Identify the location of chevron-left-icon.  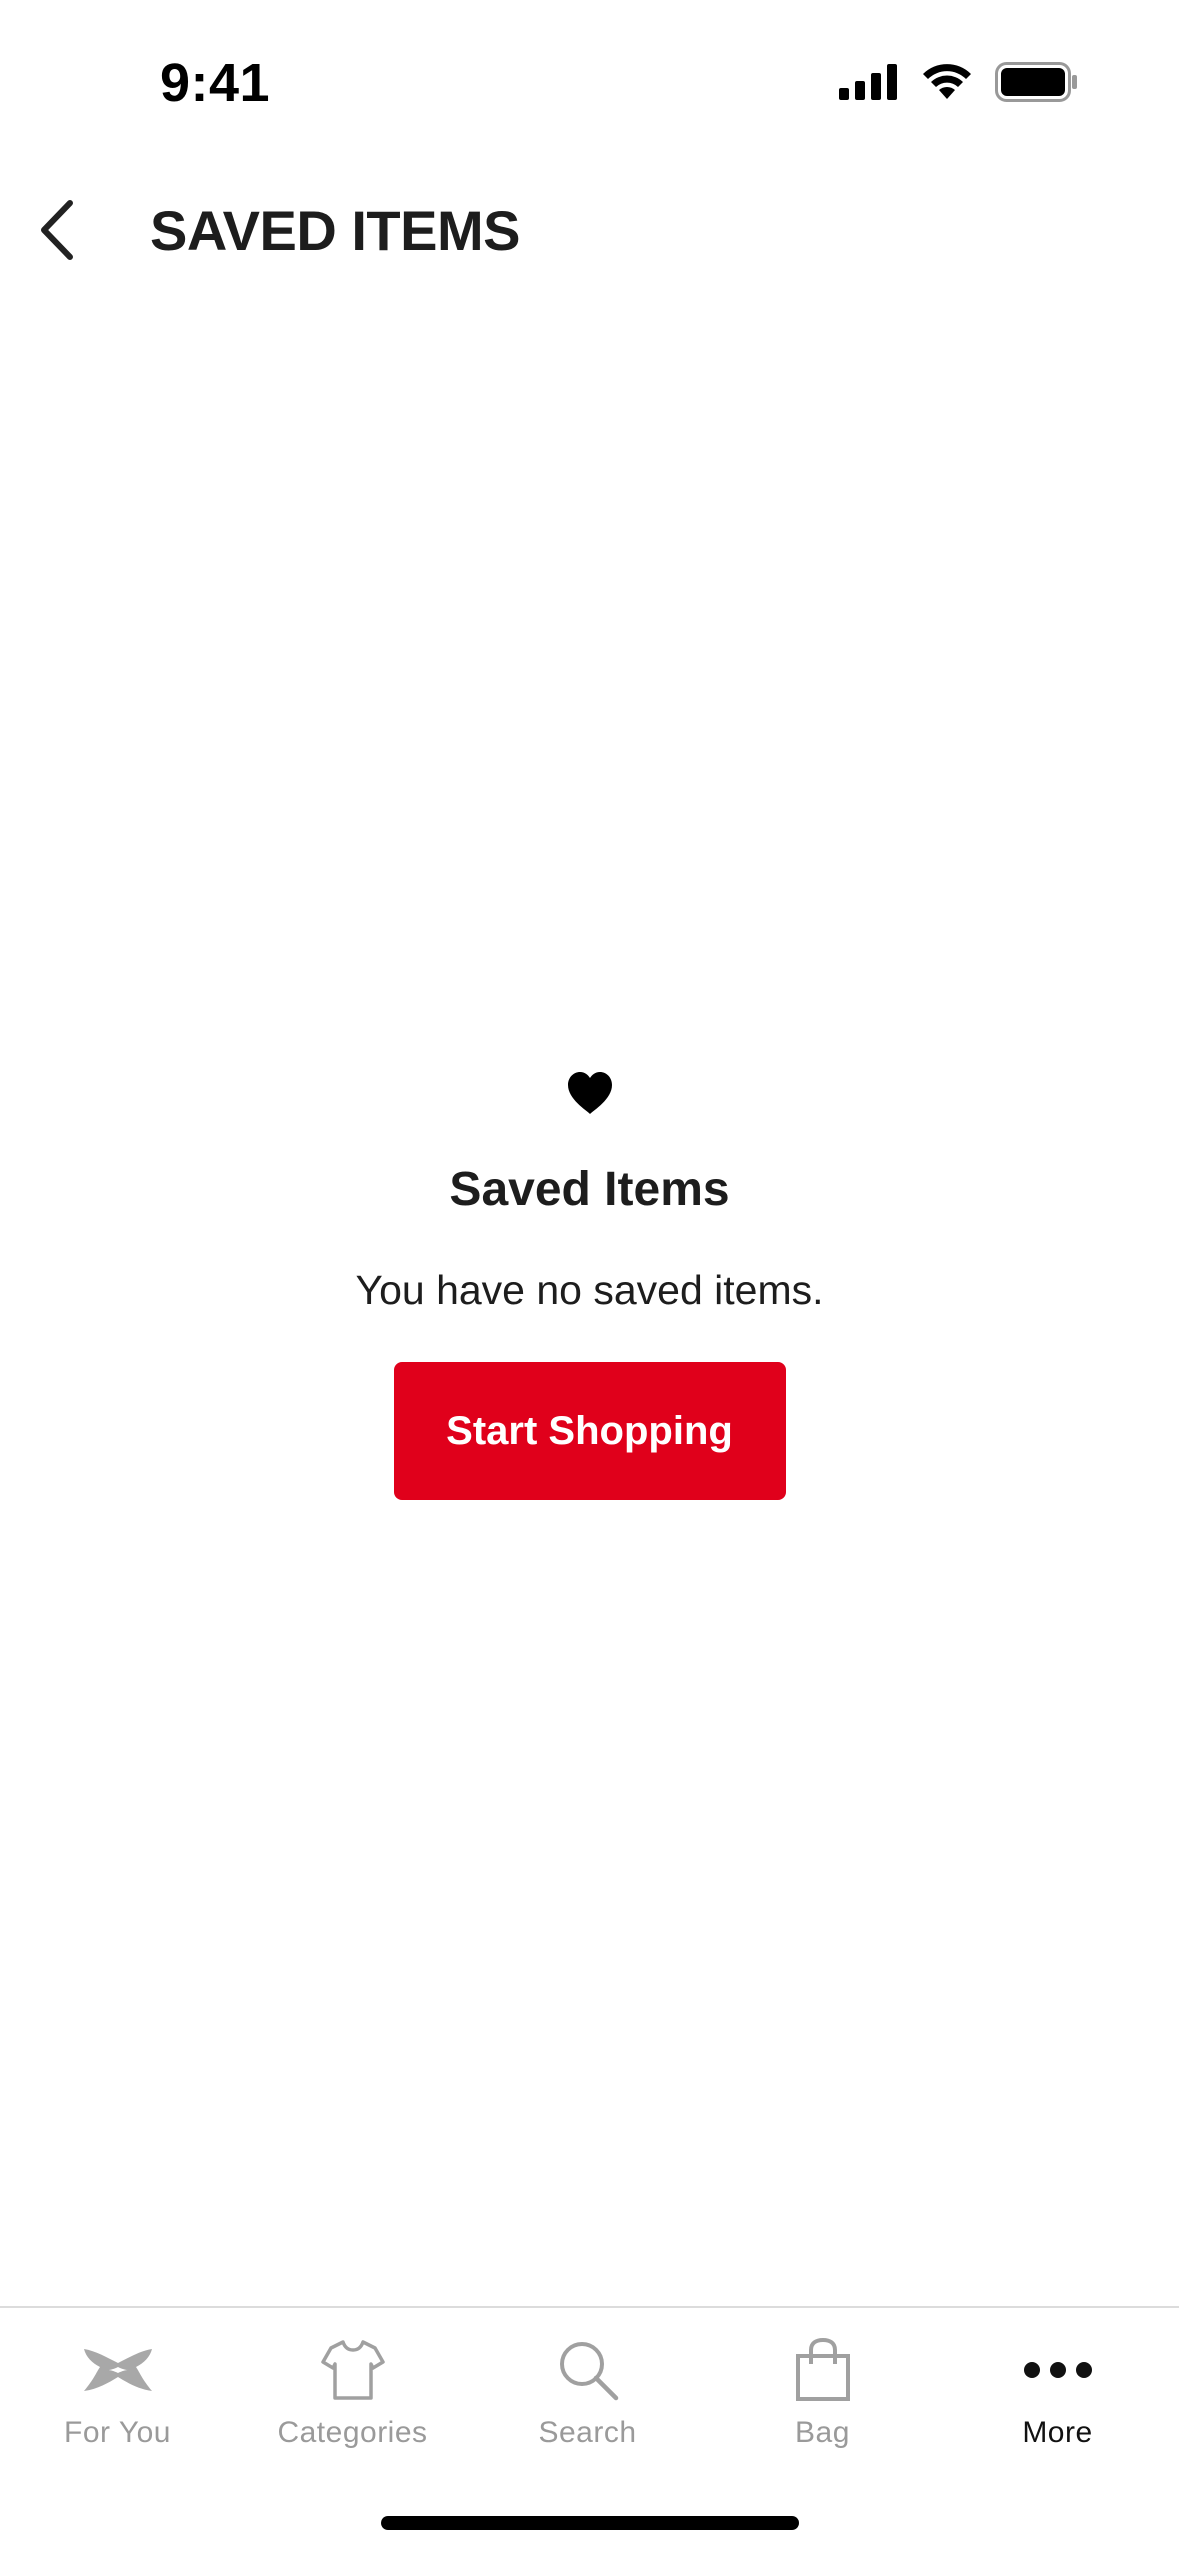
(57, 230).